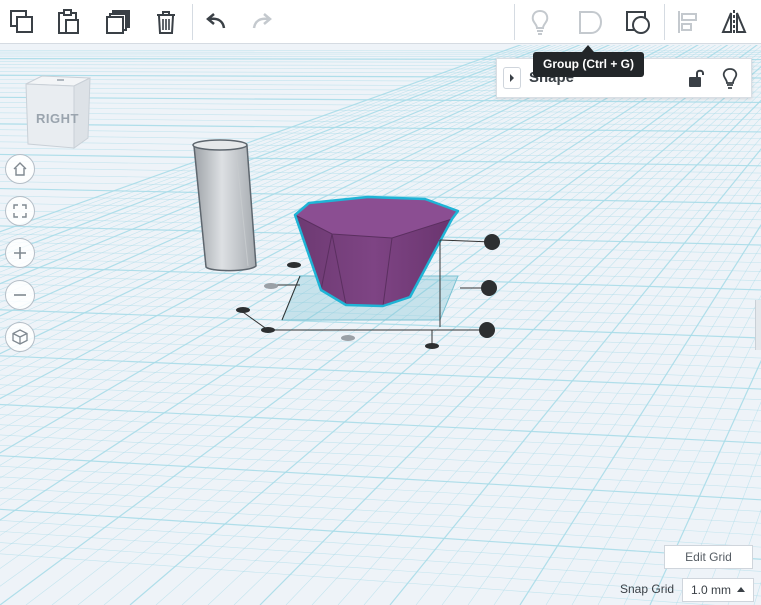 This screenshot has height=605, width=761. Describe the element at coordinates (118, 22) in the screenshot. I see `duplicate-icon` at that location.